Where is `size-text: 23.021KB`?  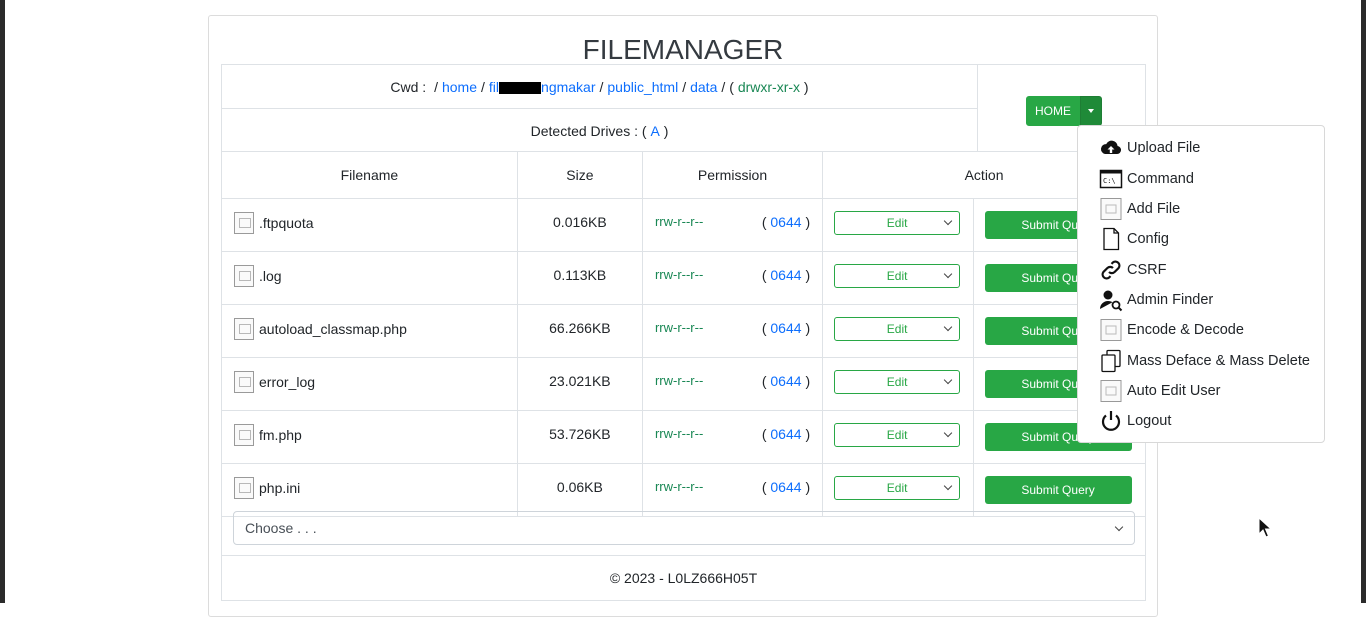 size-text: 23.021KB is located at coordinates (580, 381).